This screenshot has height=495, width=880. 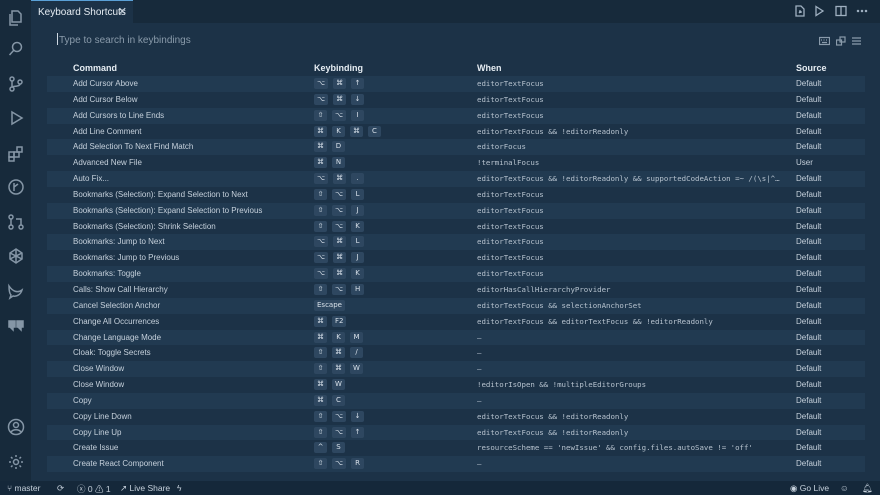 I want to click on key-cap: Escape, so click(x=329, y=305).